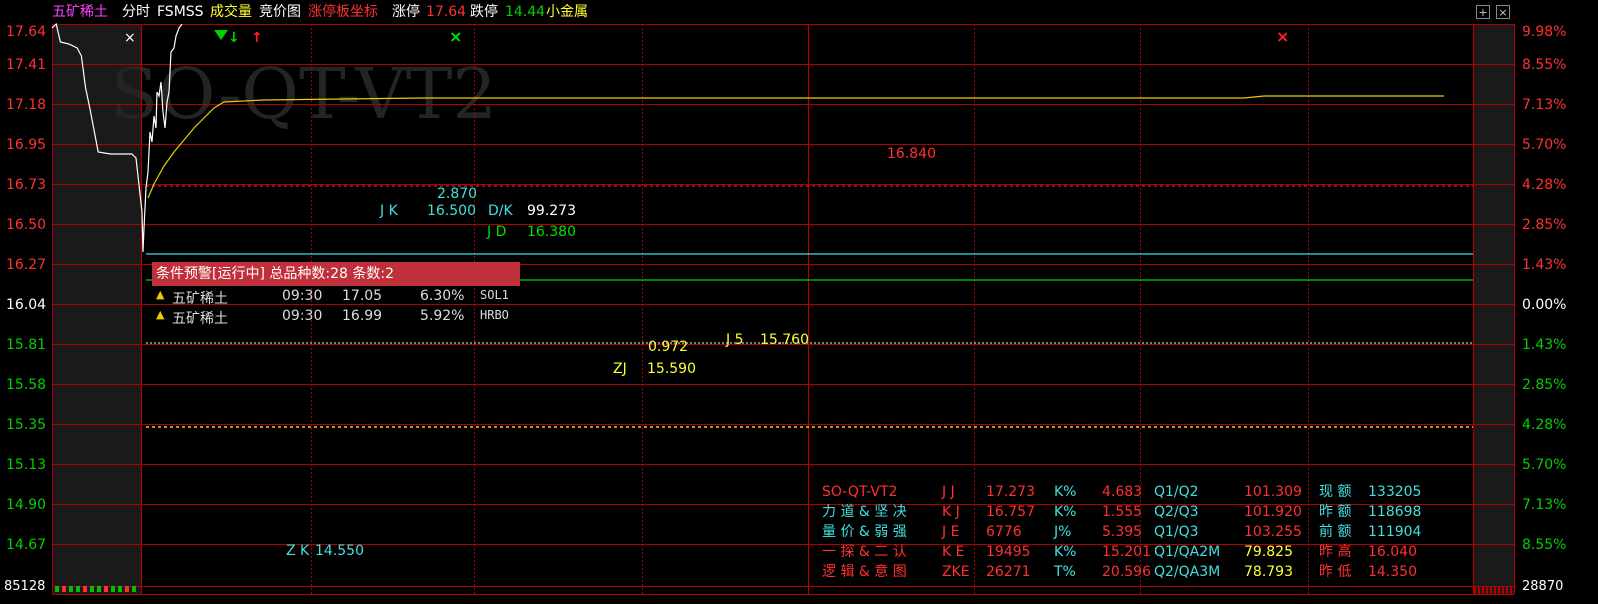  I want to click on table-cell: 111904, so click(1395, 532).